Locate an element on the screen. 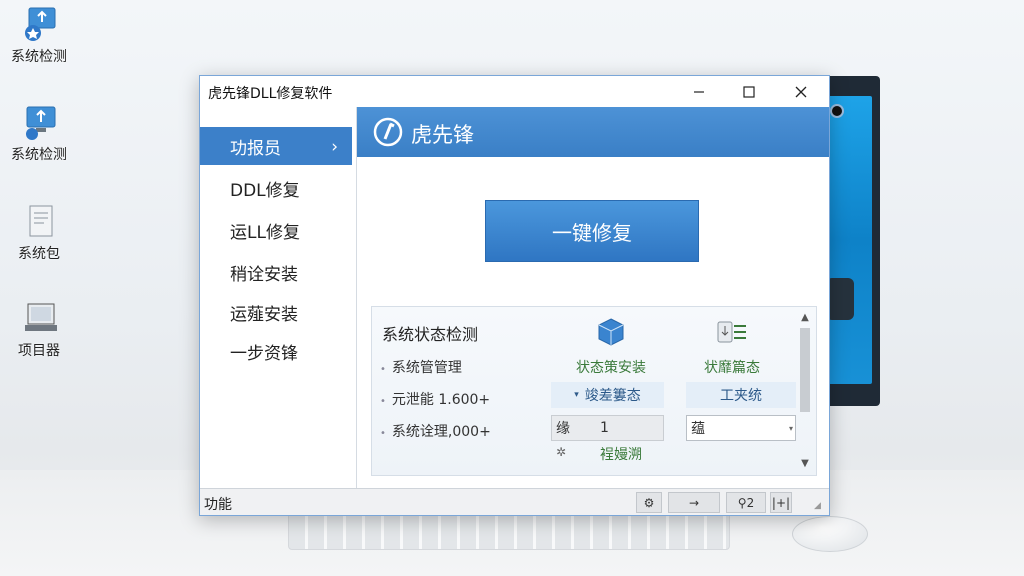  status-row: • 系统诠理,000+ is located at coordinates (435, 431).